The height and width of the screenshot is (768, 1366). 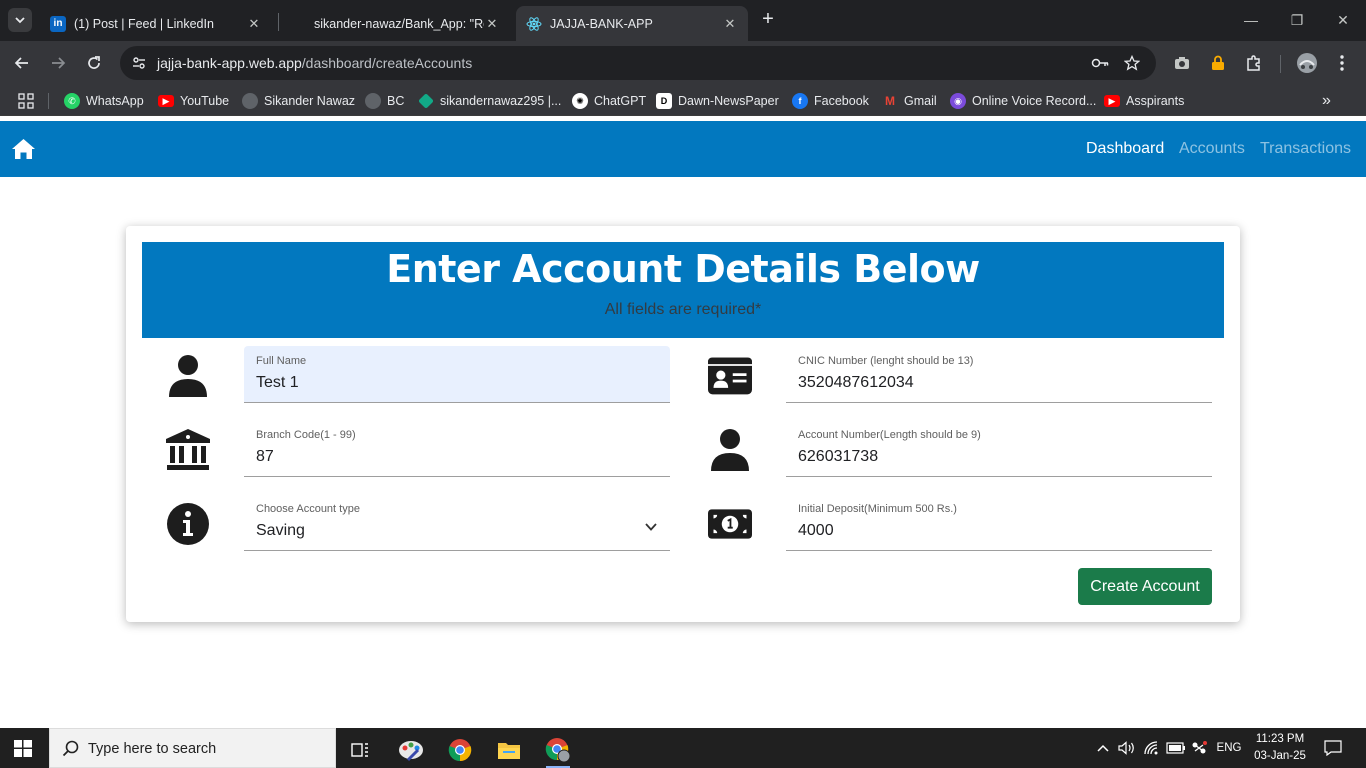 I want to click on voice-recorder-icon: ◉, so click(x=958, y=101).